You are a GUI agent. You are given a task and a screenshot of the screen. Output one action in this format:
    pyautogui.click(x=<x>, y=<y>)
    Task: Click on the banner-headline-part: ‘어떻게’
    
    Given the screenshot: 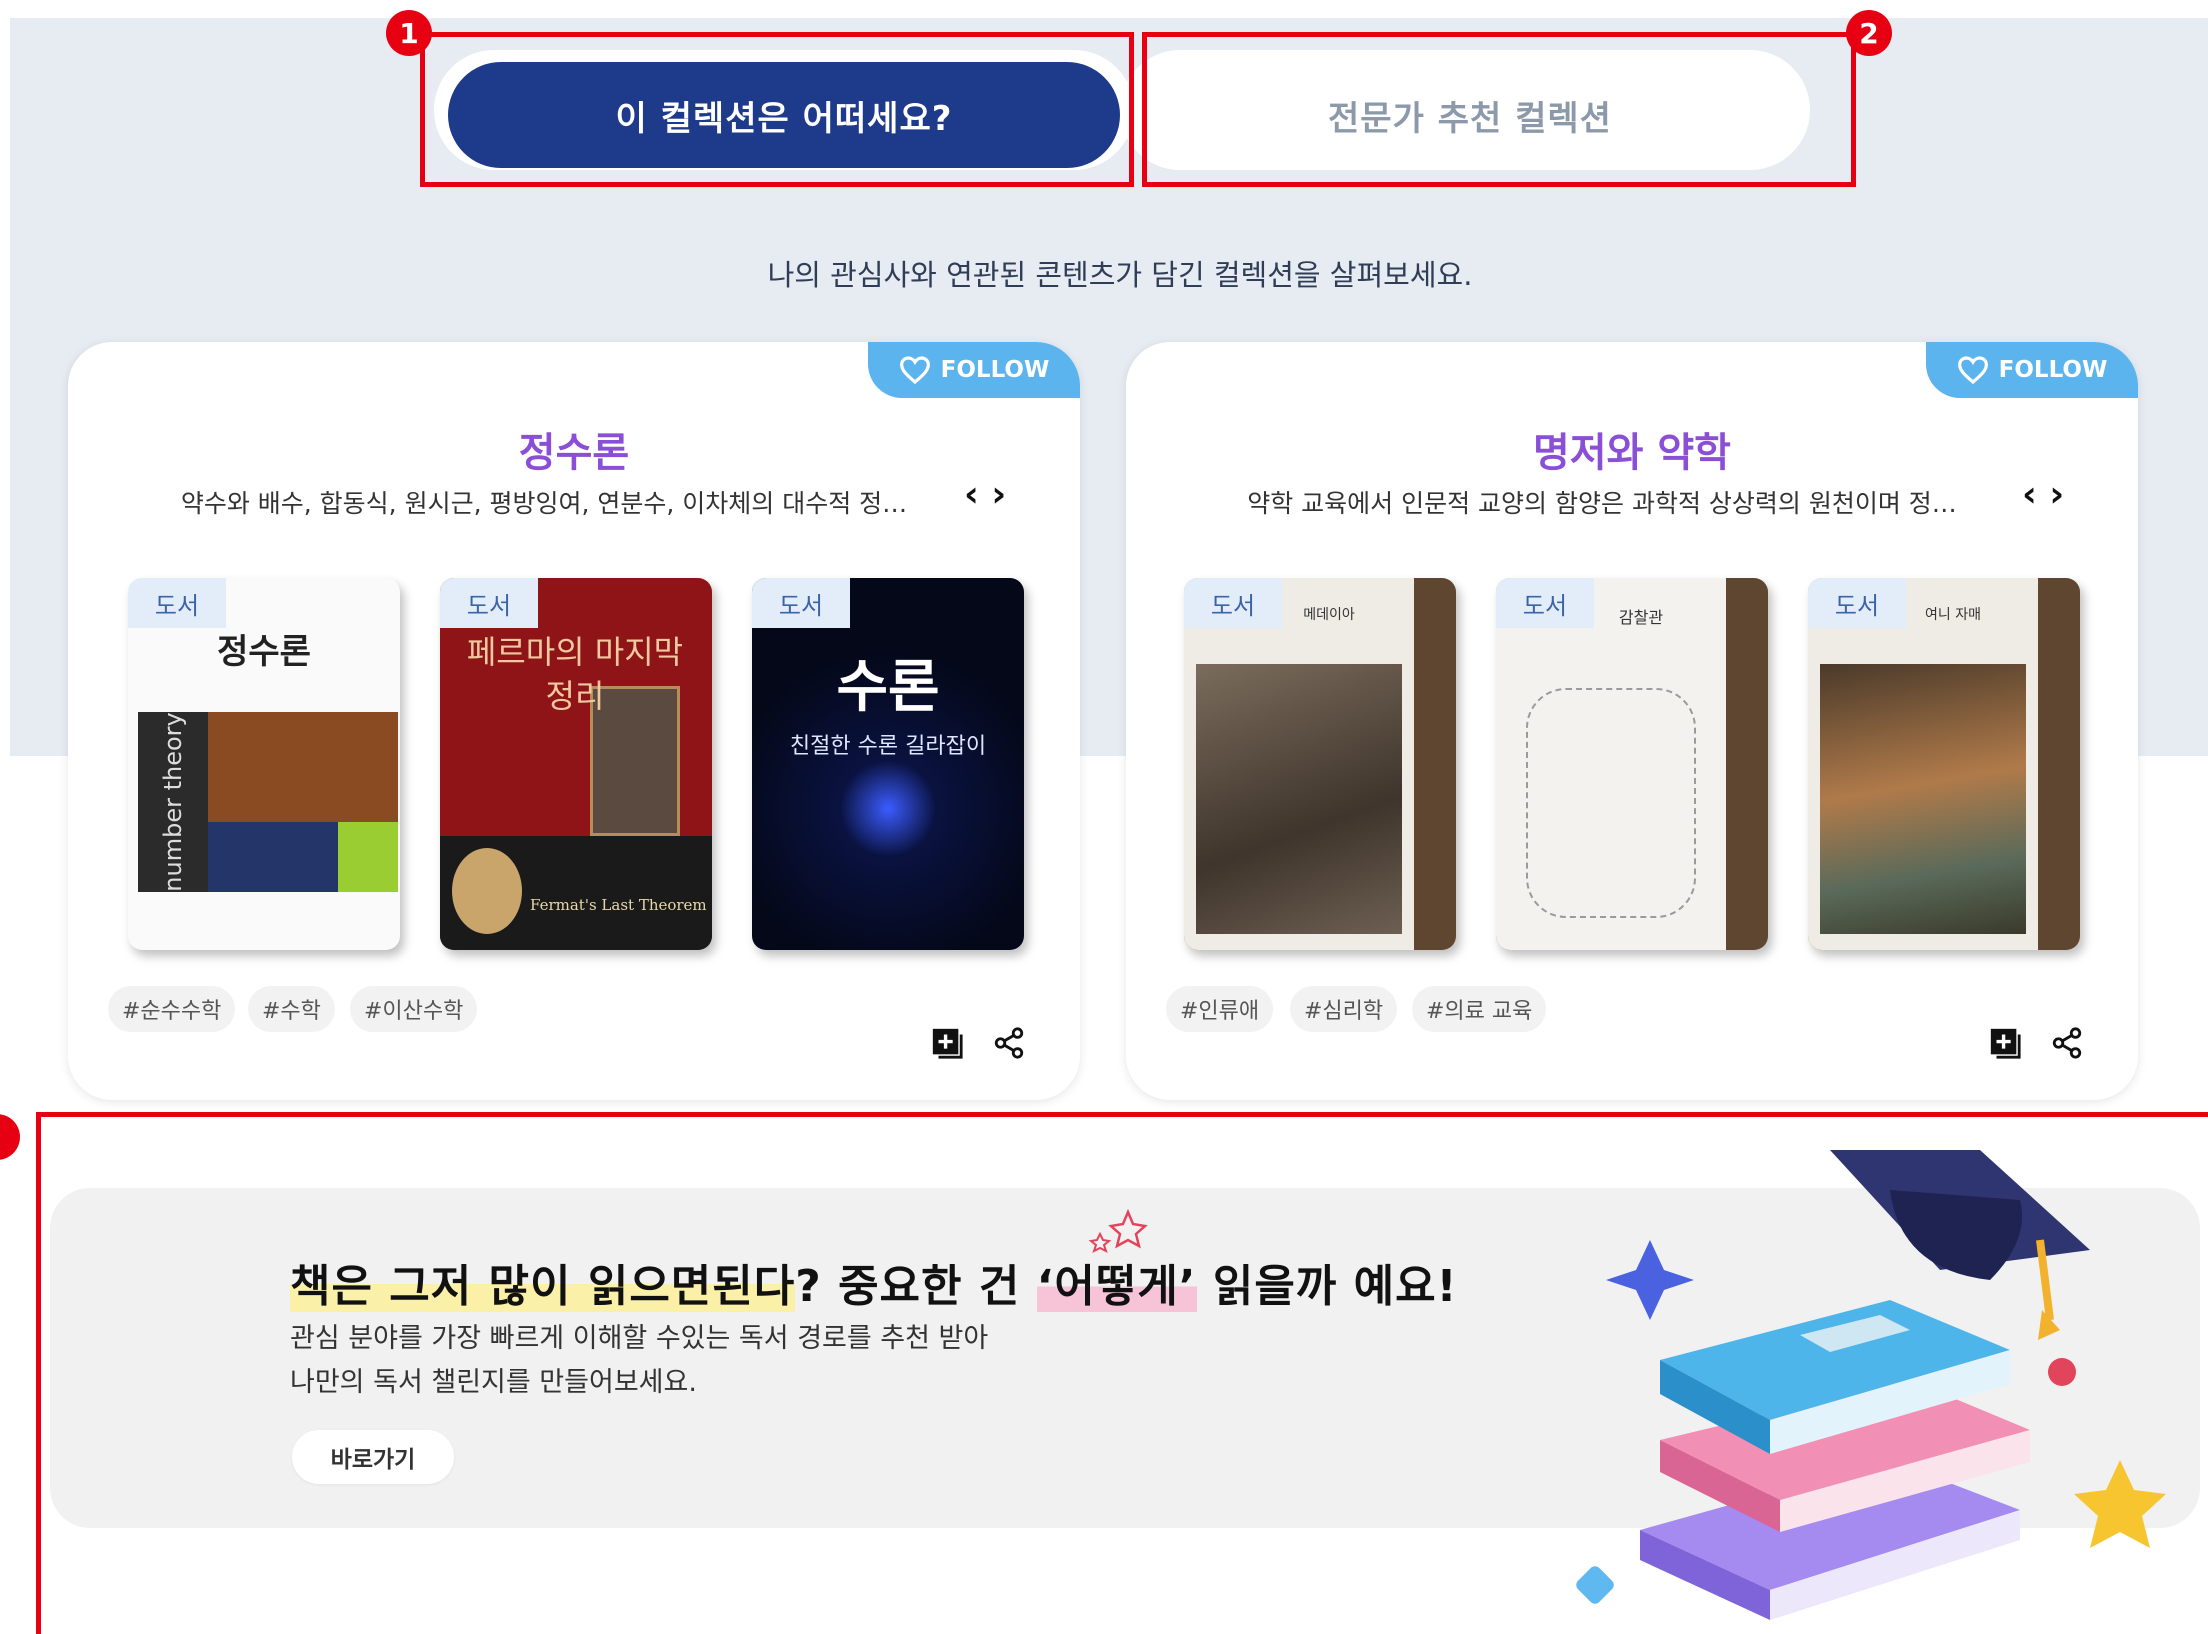 What is the action you would take?
    pyautogui.click(x=1116, y=1286)
    